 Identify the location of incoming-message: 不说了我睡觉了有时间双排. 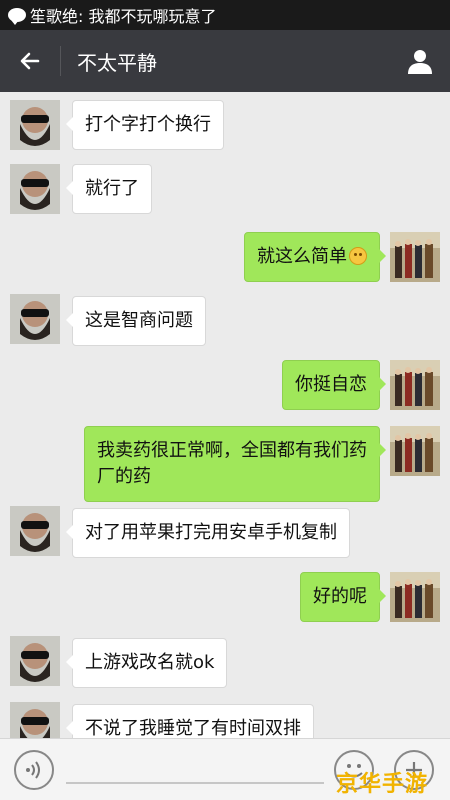
(190, 721).